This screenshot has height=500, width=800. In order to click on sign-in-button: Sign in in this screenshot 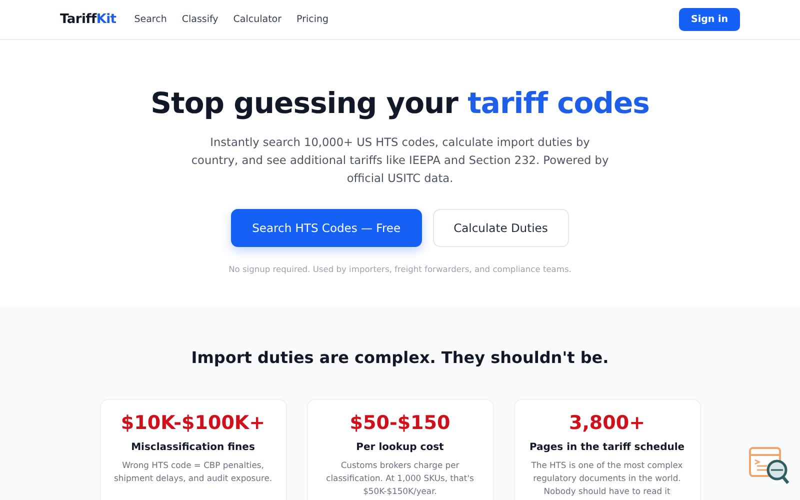, I will do `click(709, 19)`.